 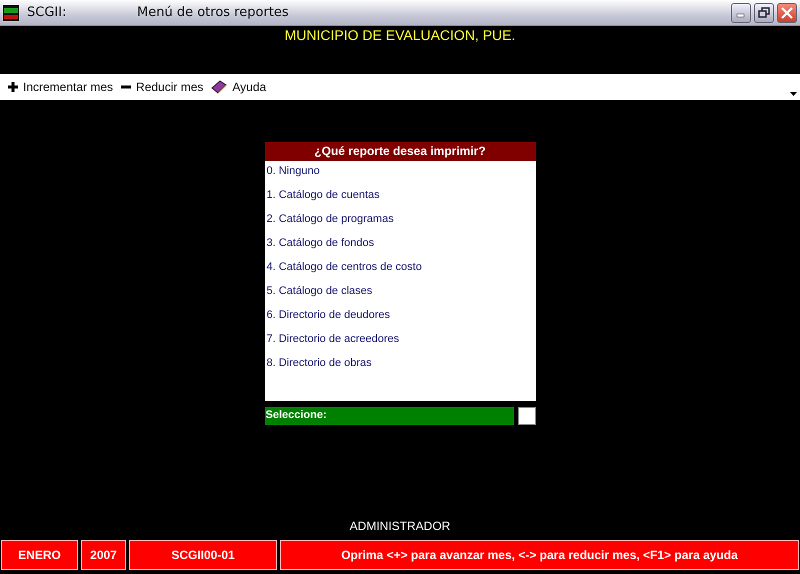 What do you see at coordinates (319, 291) in the screenshot?
I see `report-option: 5. Catálogo de clases` at bounding box center [319, 291].